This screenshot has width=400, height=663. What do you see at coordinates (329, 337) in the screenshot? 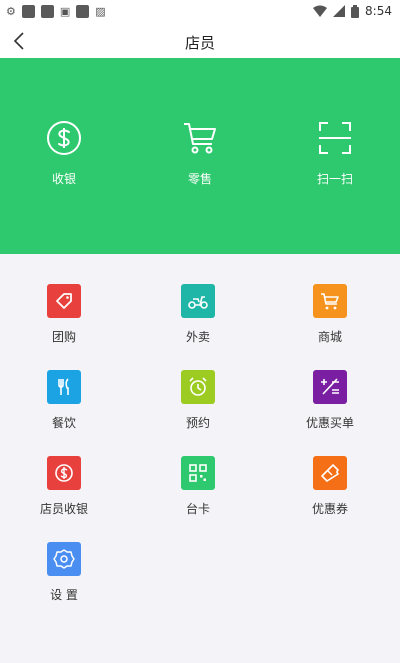
I see `grid-item-label: 商城` at bounding box center [329, 337].